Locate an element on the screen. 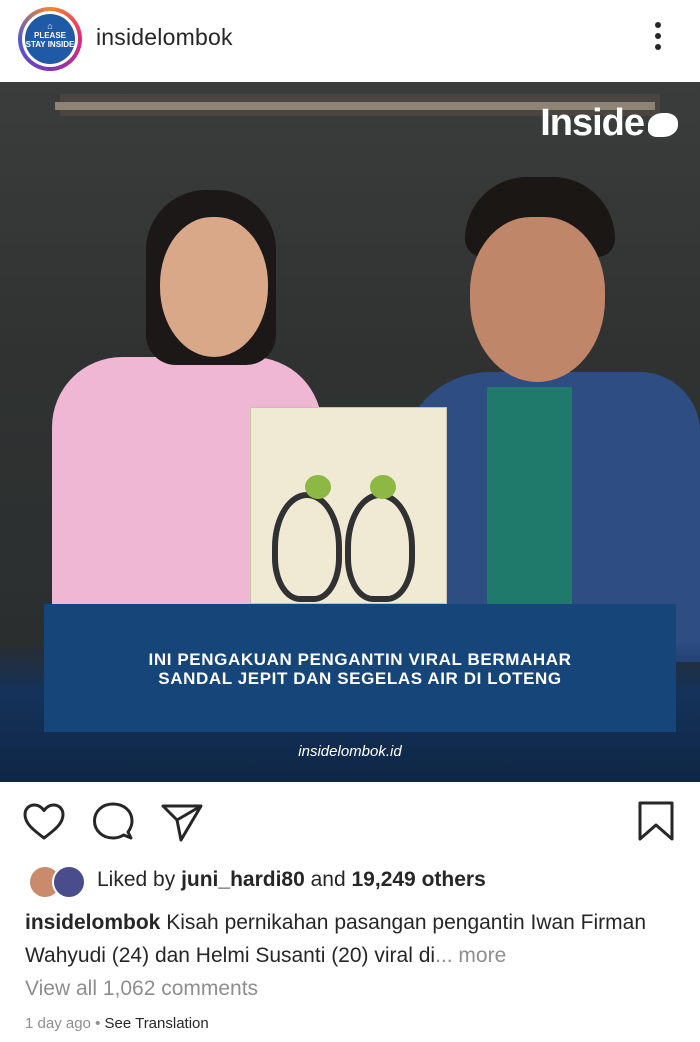  lombok-island-icon is located at coordinates (663, 124).